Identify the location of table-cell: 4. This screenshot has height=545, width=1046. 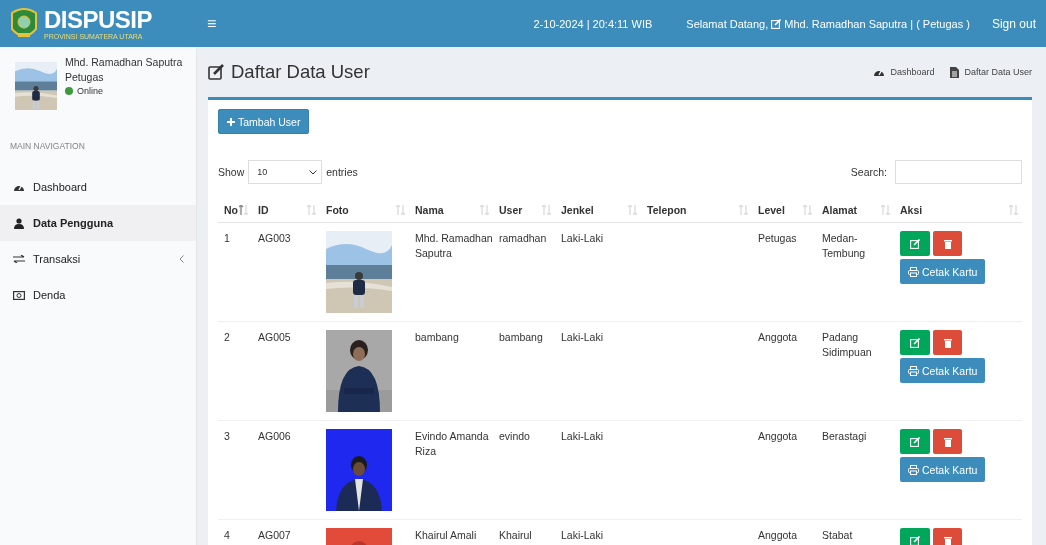
(227, 535).